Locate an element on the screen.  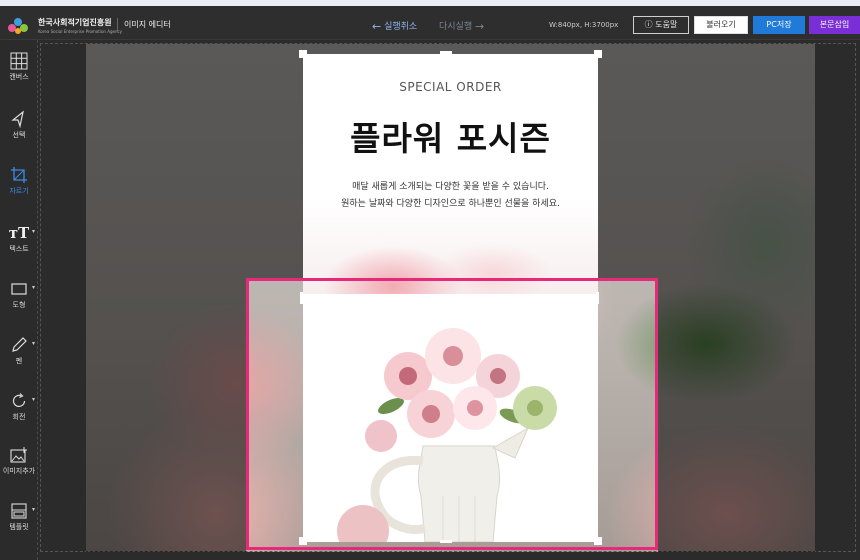
tool-select: 선택 is located at coordinates (19, 125).